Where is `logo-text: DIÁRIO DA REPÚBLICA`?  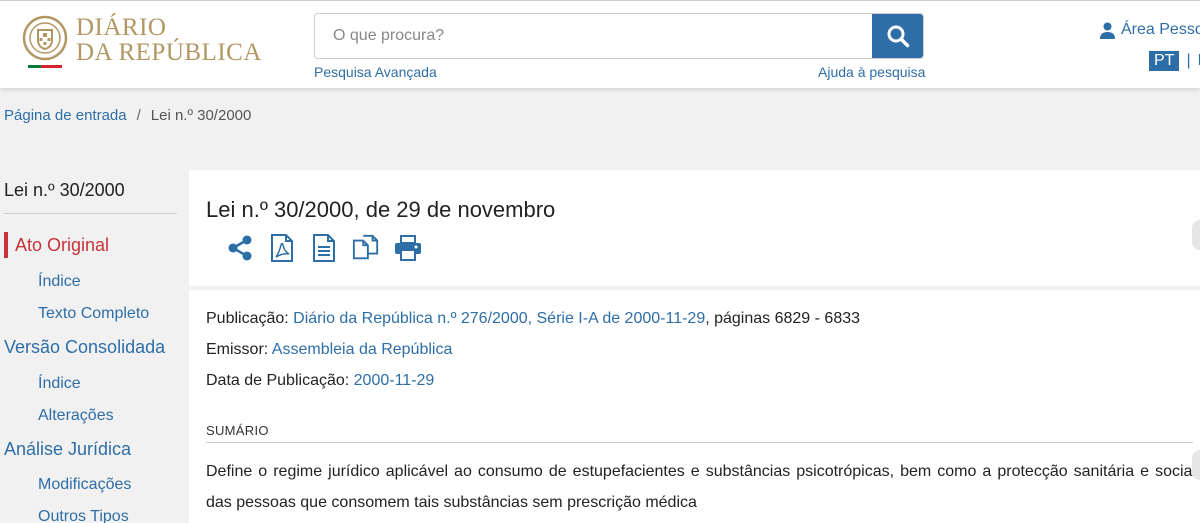 logo-text: DIÁRIO DA REPÚBLICA is located at coordinates (169, 40).